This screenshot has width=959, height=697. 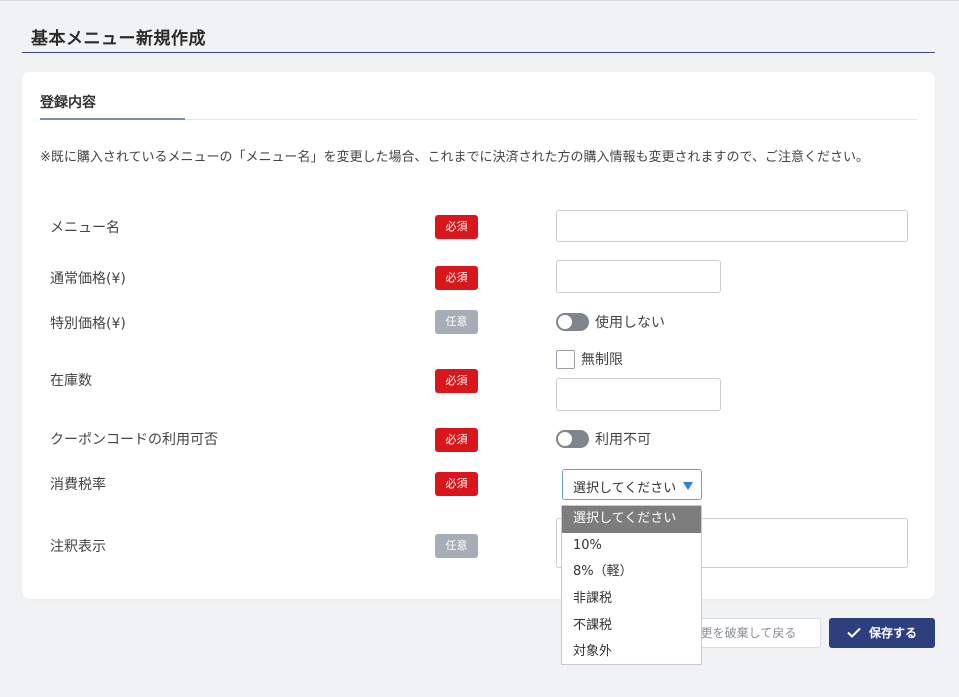 I want to click on check-icon, so click(x=854, y=634).